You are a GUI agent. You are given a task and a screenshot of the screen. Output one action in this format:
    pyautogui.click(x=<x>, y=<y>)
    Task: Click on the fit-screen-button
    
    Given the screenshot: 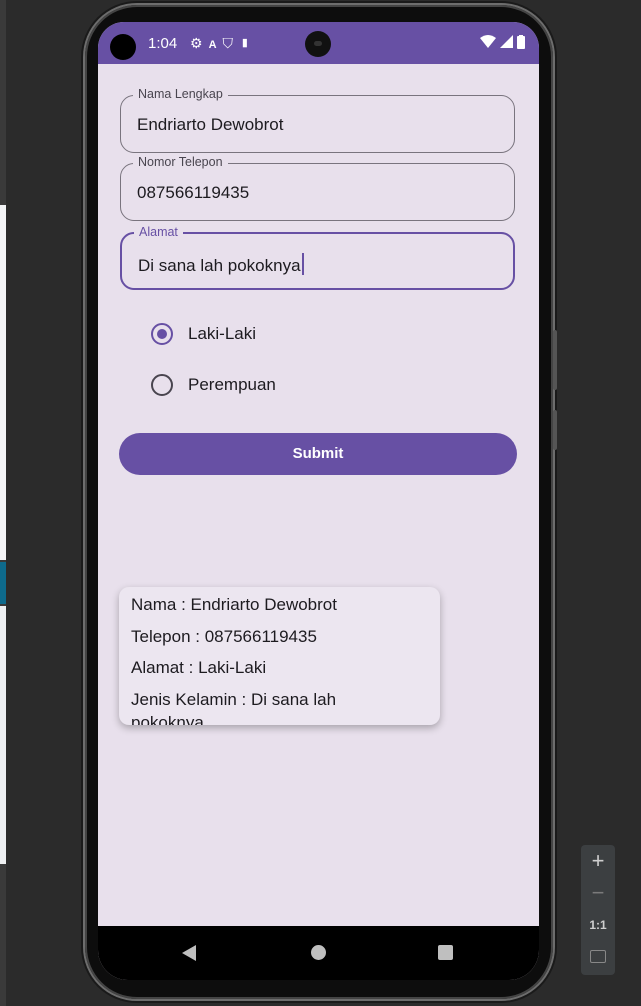 What is the action you would take?
    pyautogui.click(x=598, y=957)
    